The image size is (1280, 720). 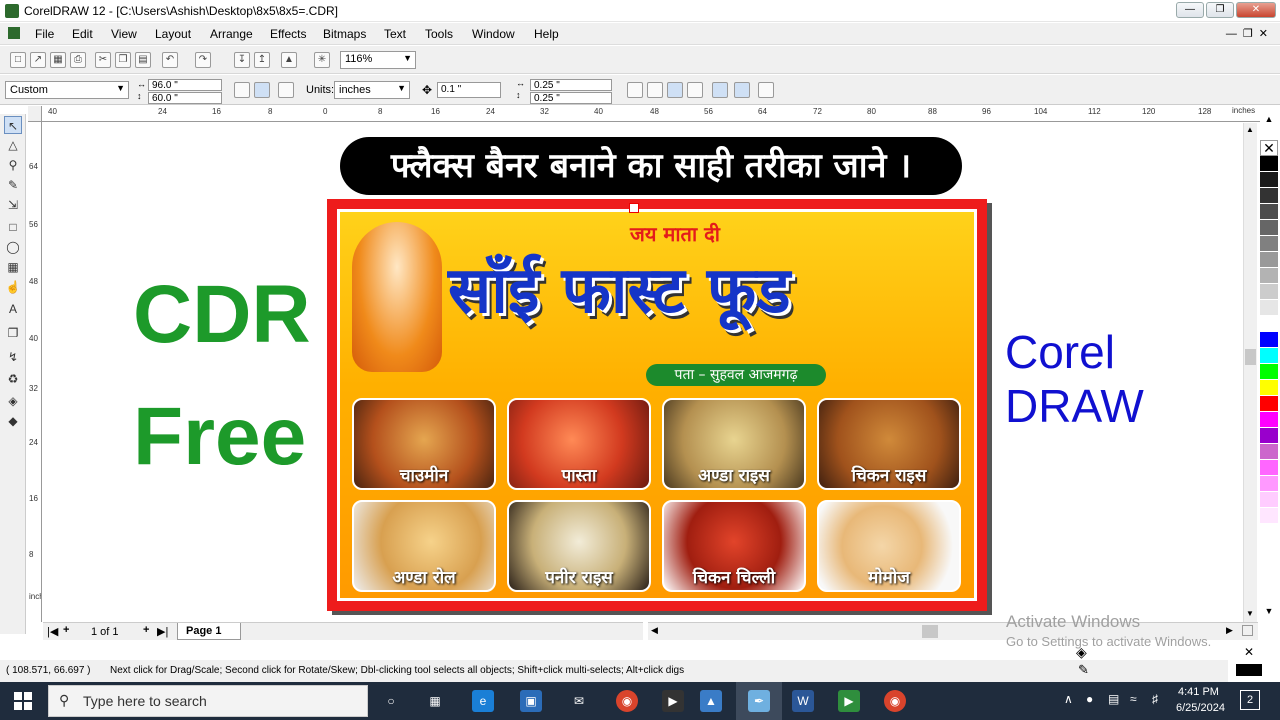 What do you see at coordinates (655, 90) in the screenshot?
I see `snap-to-grid-icon` at bounding box center [655, 90].